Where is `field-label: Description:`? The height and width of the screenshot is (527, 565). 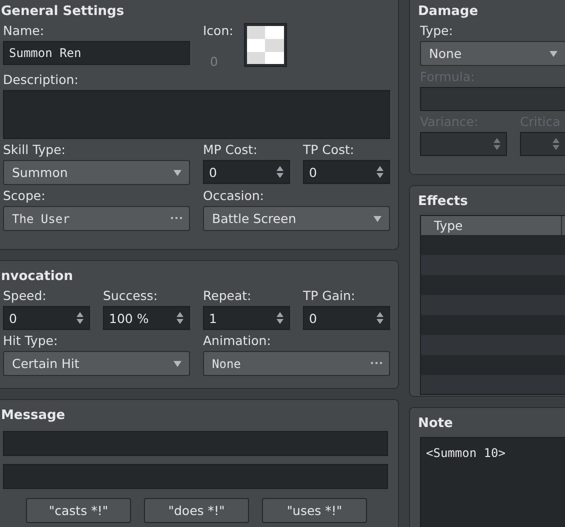
field-label: Description: is located at coordinates (41, 79).